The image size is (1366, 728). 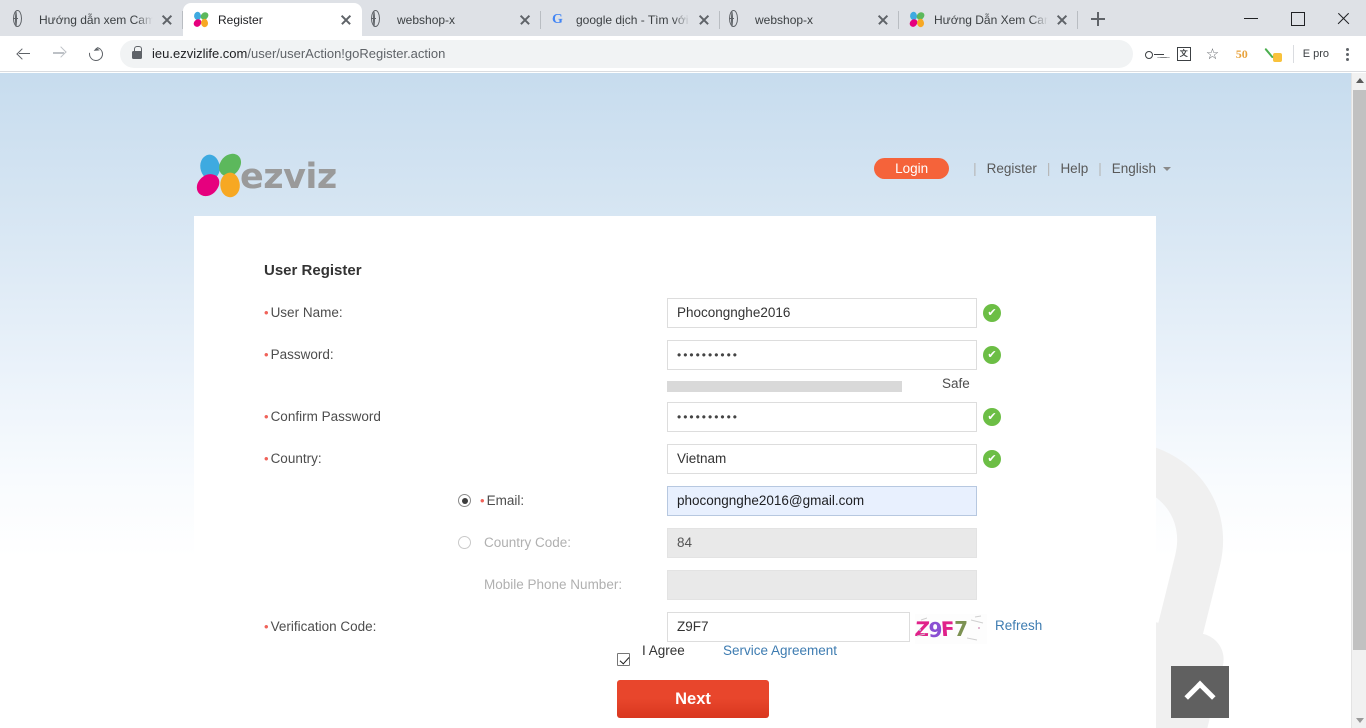 What do you see at coordinates (956, 383) in the screenshot?
I see `password-strength-label: Safe` at bounding box center [956, 383].